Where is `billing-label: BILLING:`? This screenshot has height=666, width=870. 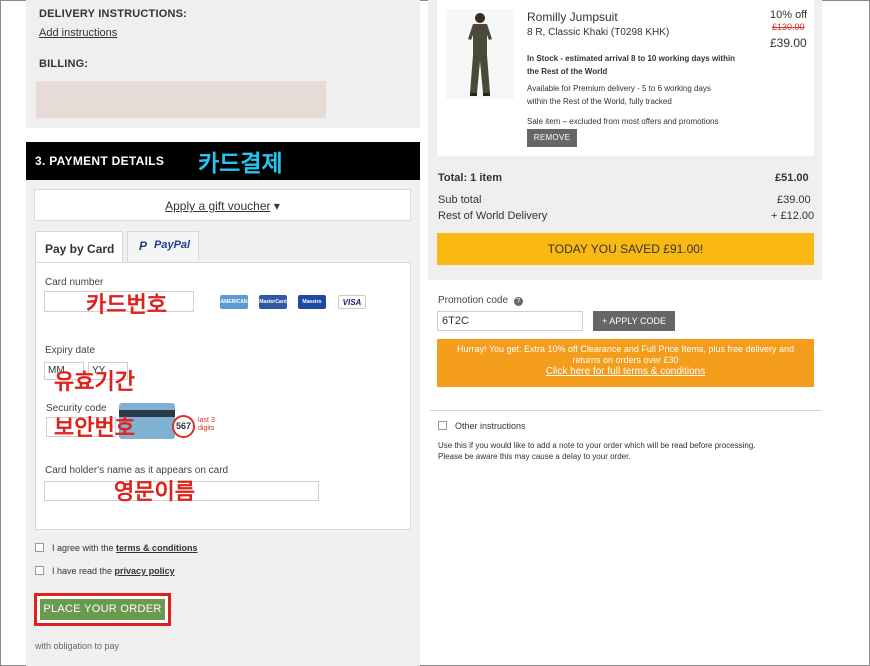 billing-label: BILLING: is located at coordinates (64, 64).